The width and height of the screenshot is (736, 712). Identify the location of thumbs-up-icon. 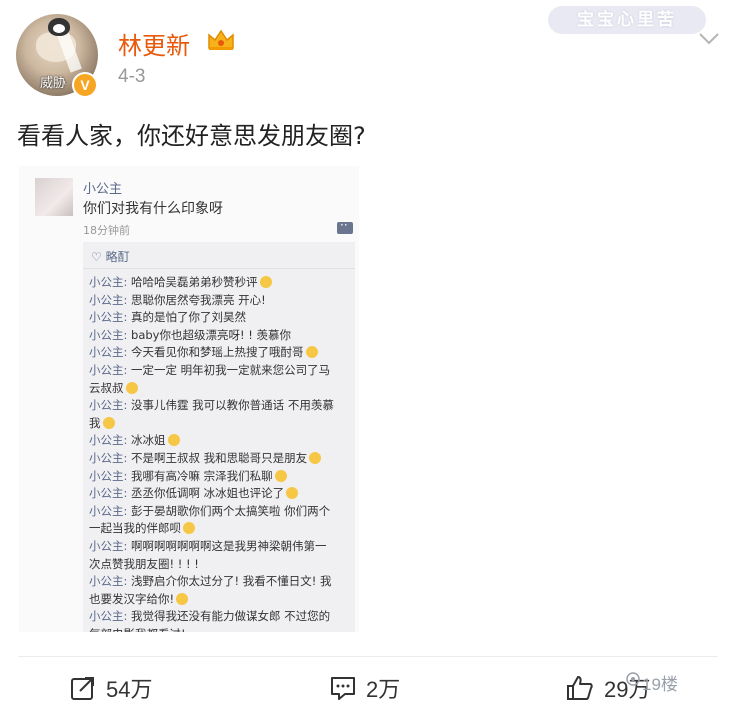
(580, 688).